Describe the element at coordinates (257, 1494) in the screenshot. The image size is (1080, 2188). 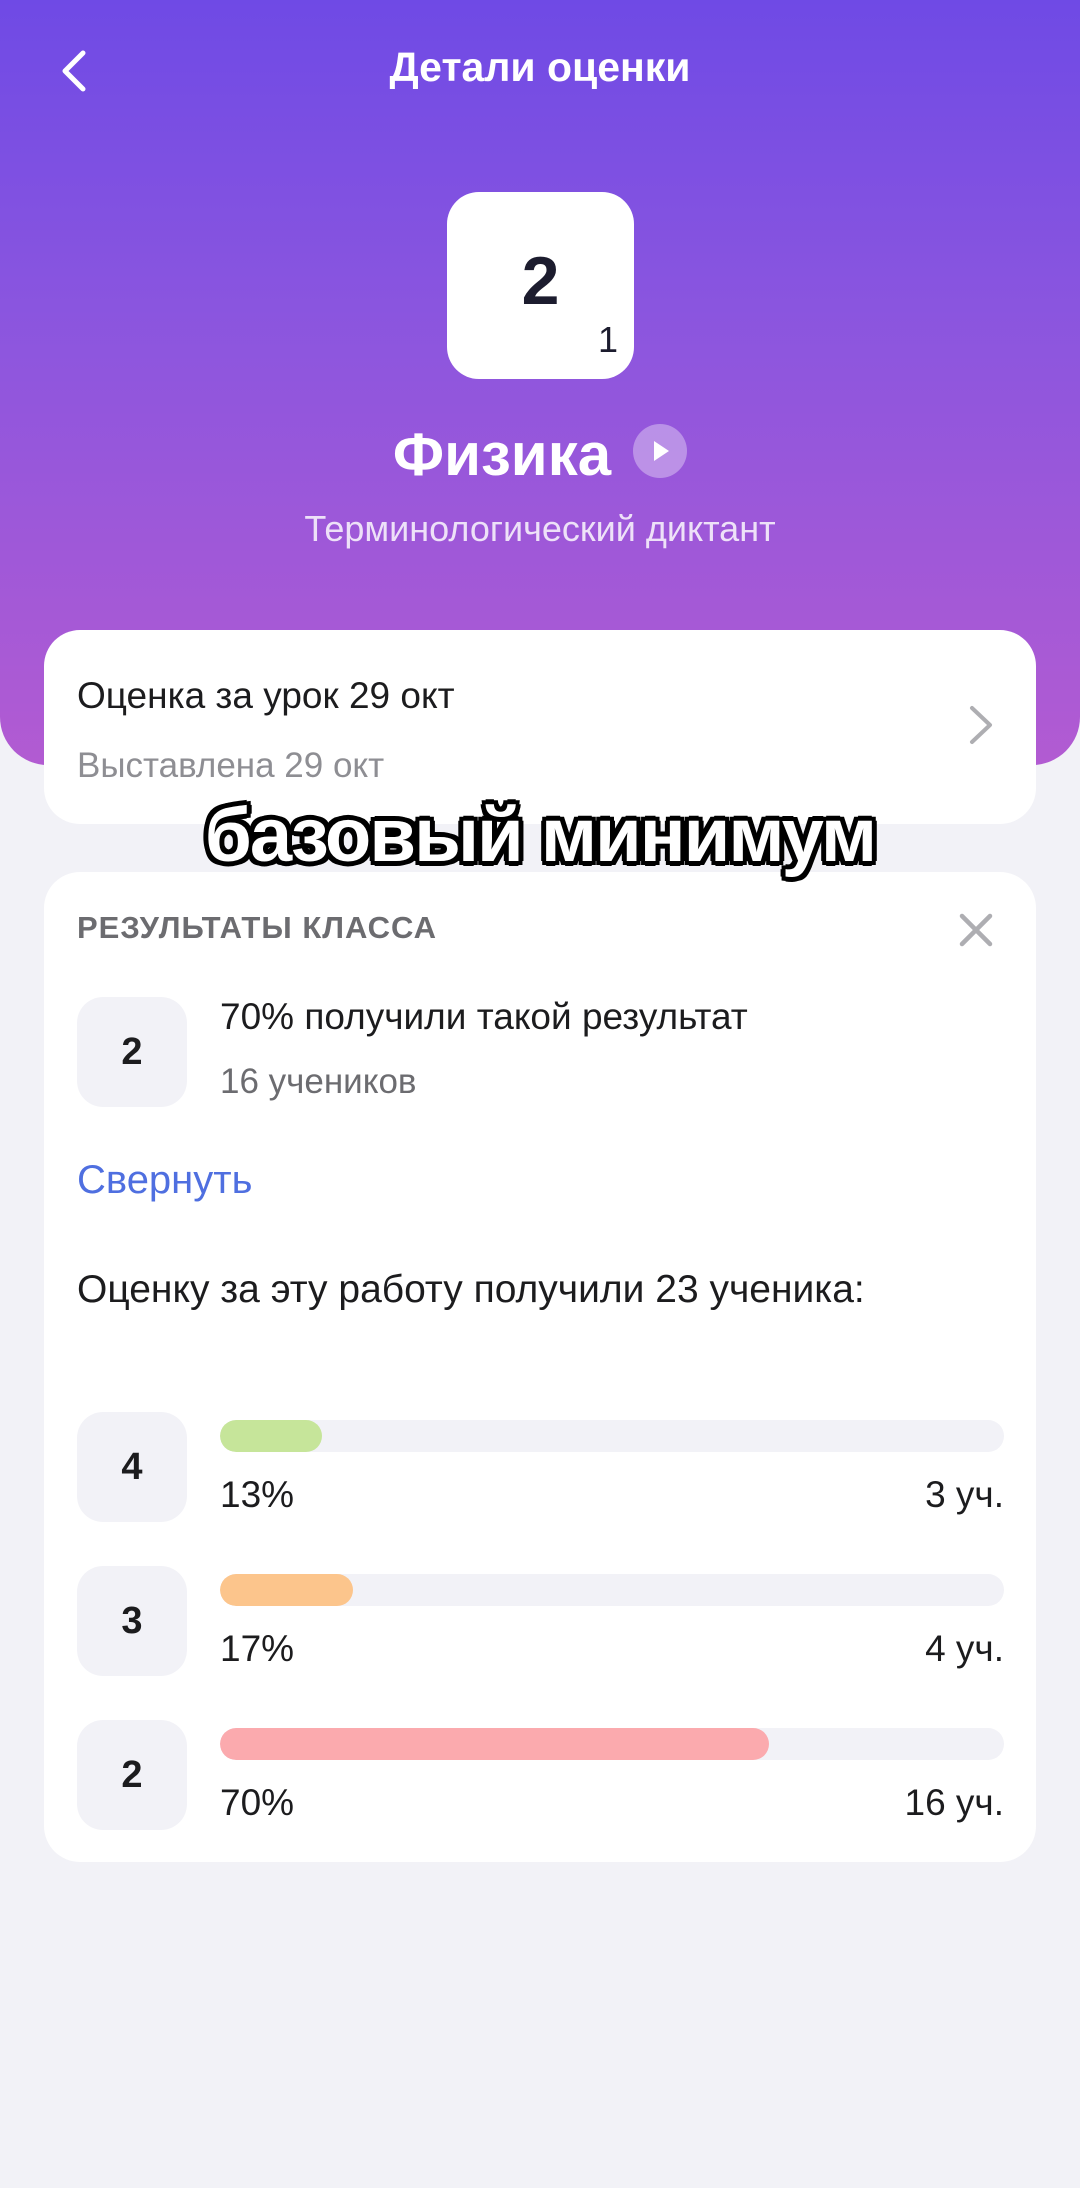
I see `distribution-percent: 13%` at that location.